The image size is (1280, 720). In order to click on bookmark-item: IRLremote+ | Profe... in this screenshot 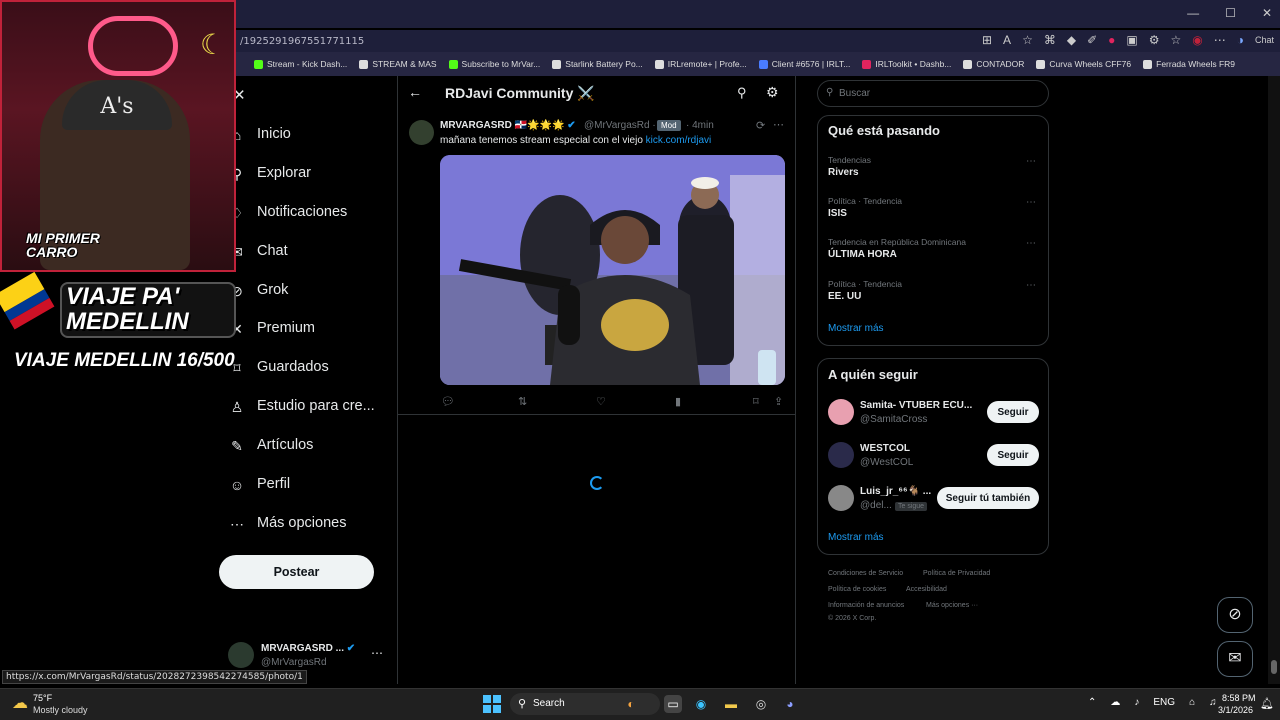, I will do `click(700, 64)`.